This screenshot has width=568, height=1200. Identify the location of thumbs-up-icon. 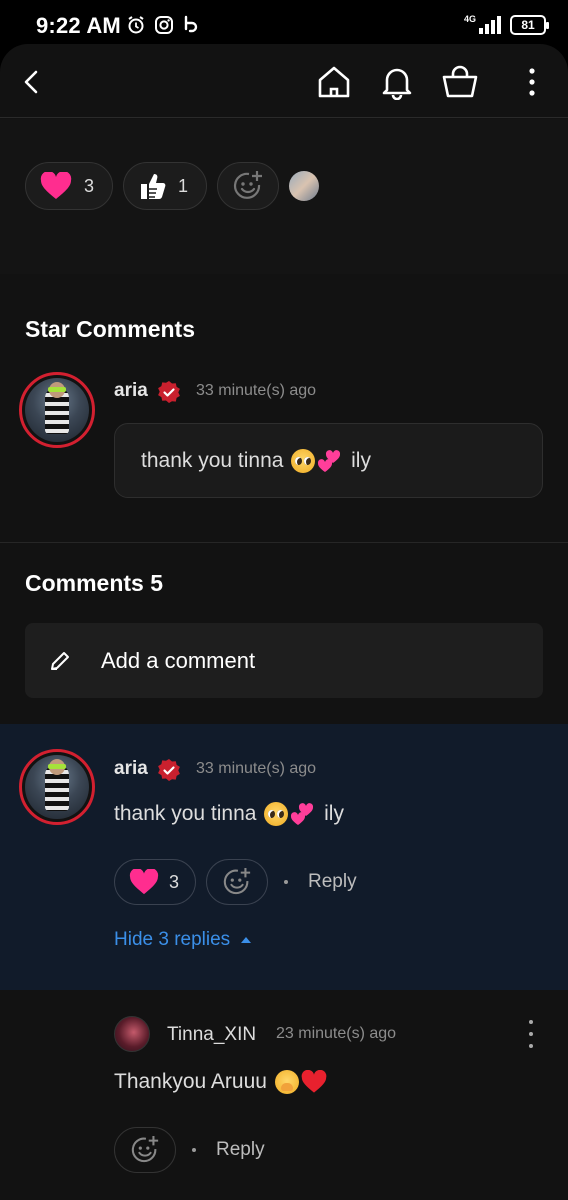
(153, 186).